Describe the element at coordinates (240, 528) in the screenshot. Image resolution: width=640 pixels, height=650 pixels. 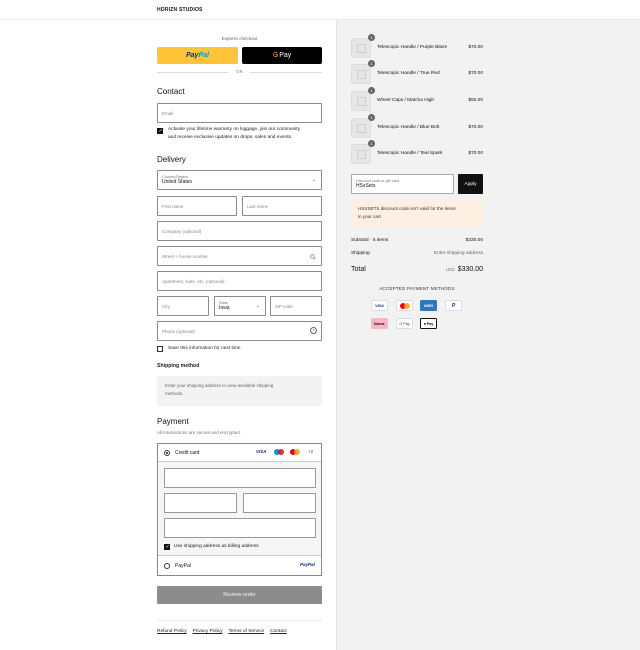
I see `name-on-card-field` at that location.